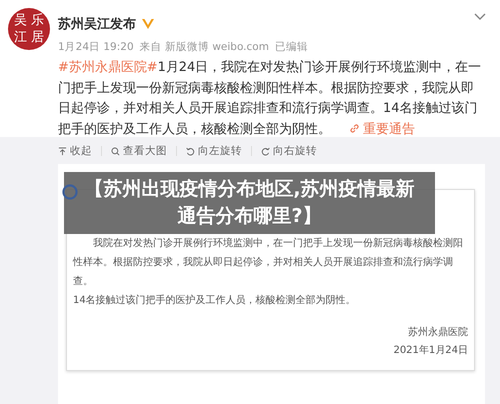 This screenshot has width=500, height=404. What do you see at coordinates (139, 151) in the screenshot?
I see `toolbar-button: 查看大图` at bounding box center [139, 151].